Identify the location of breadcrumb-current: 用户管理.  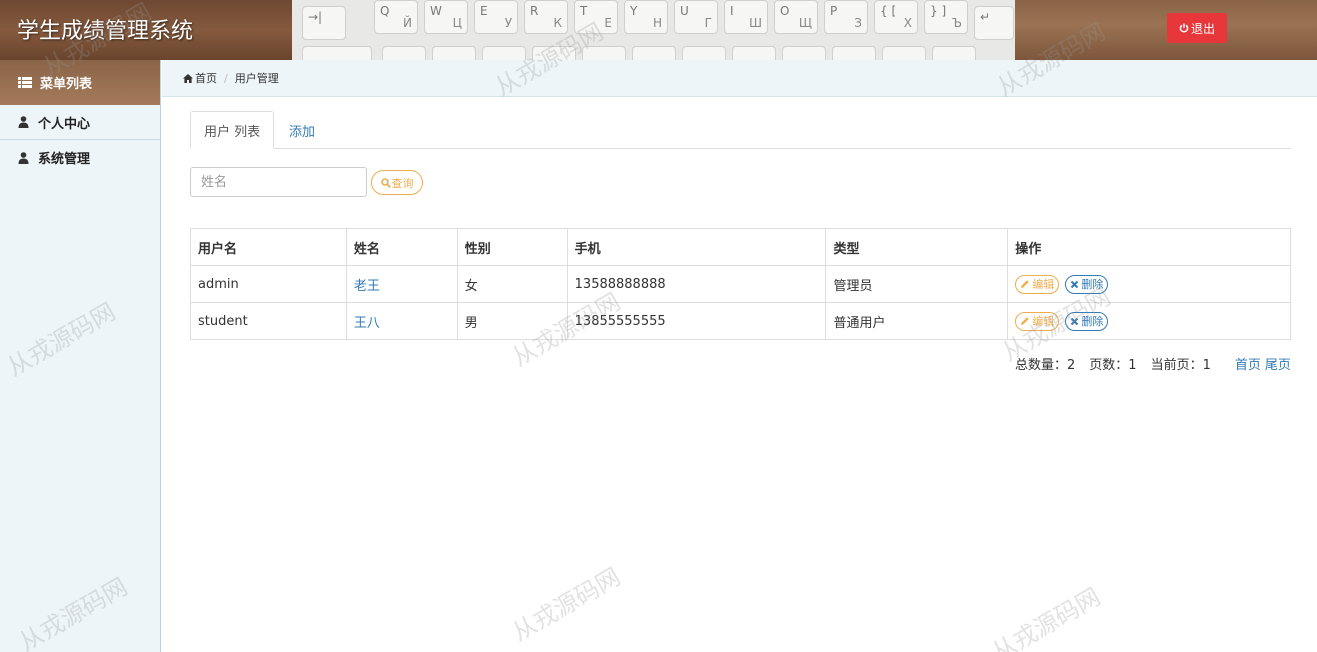
(256, 78).